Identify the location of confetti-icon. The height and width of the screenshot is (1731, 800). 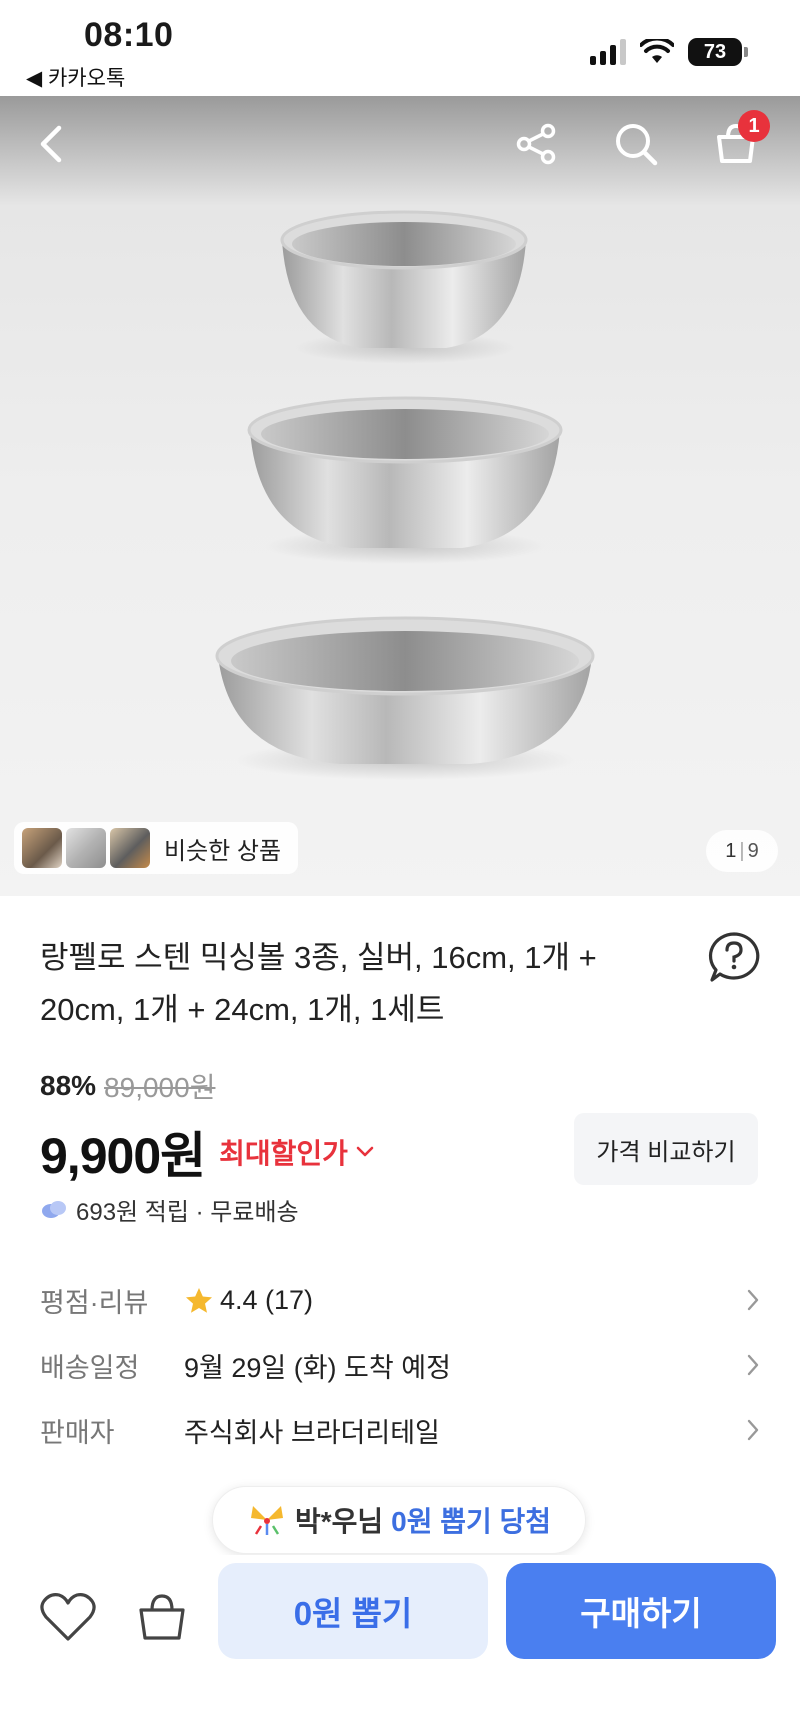
(266, 1520).